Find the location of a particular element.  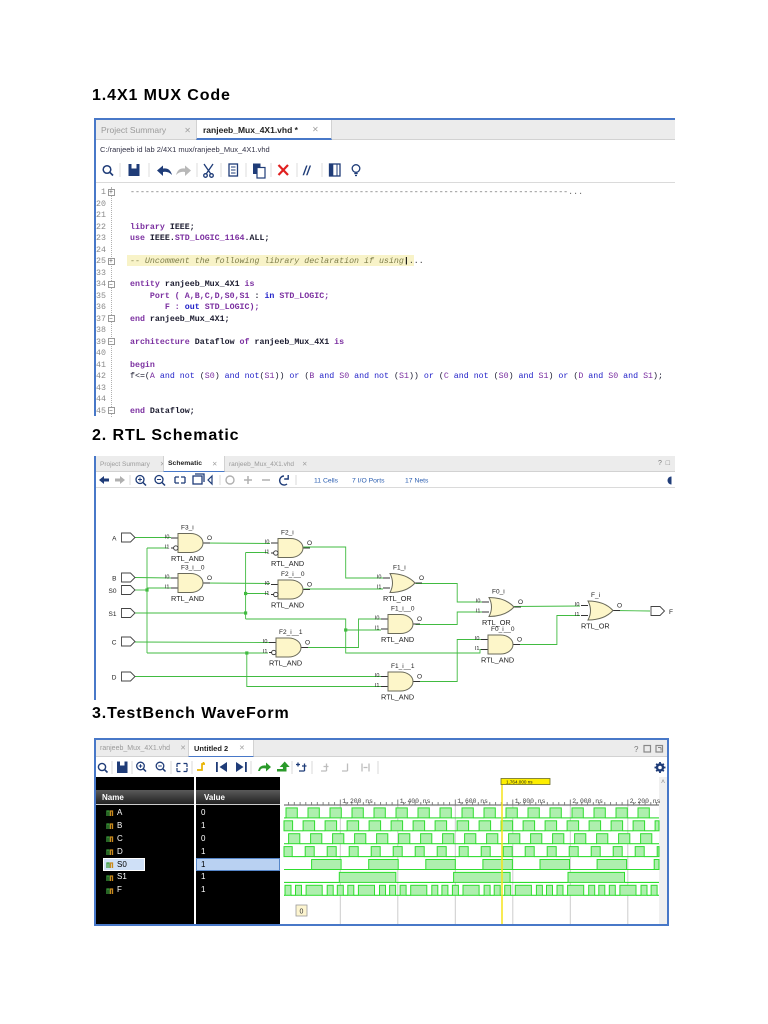

svg-text: F1_i__0 is located at coordinates (403, 609).